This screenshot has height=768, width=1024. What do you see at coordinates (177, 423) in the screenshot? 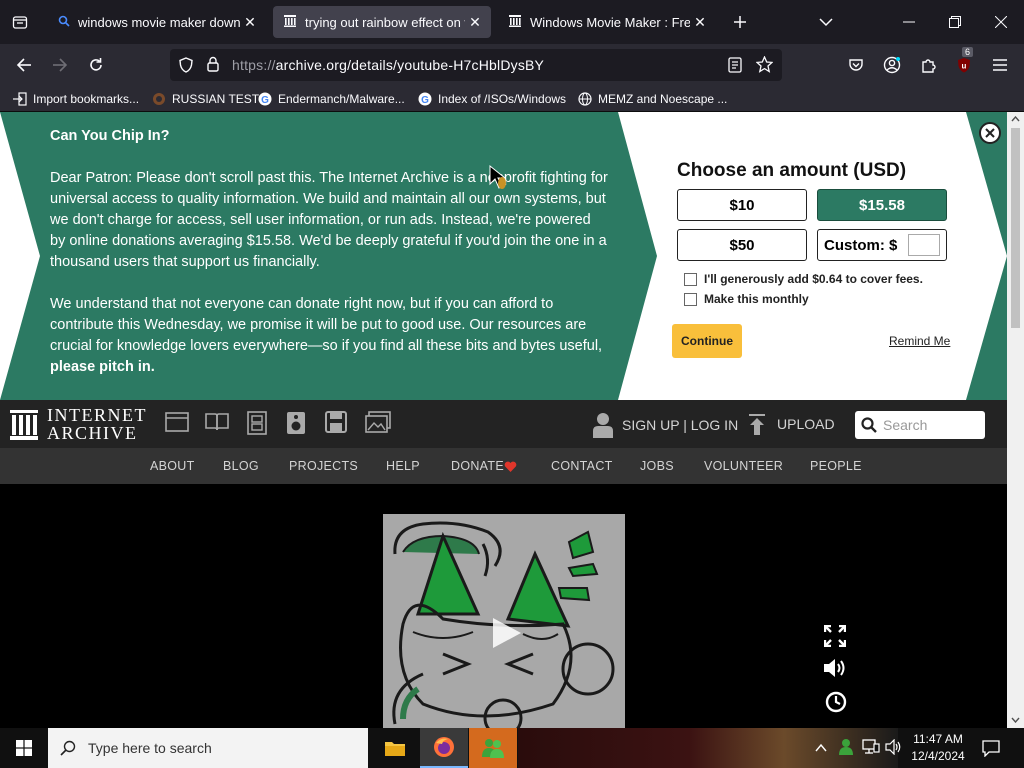
I see `web-icon` at bounding box center [177, 423].